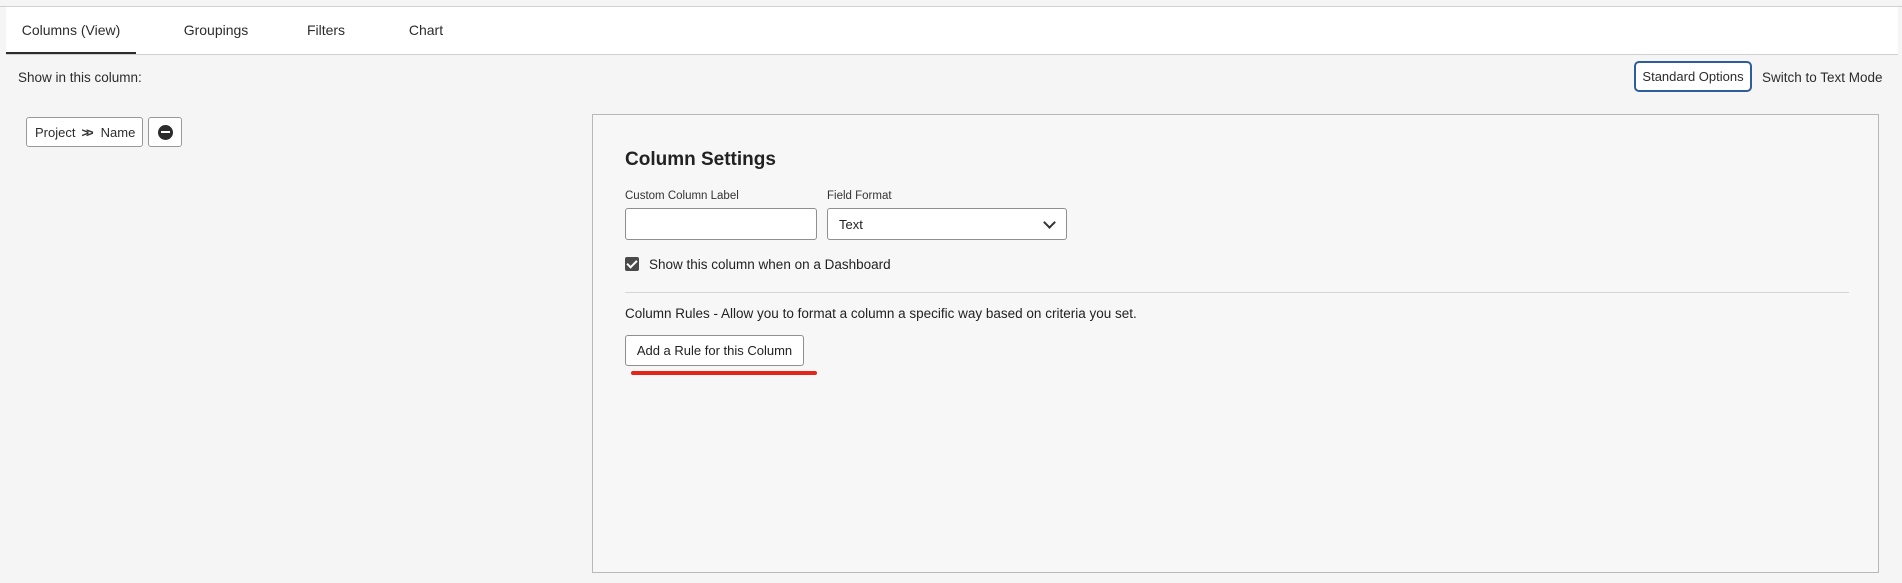 Image resolution: width=1902 pixels, height=583 pixels. What do you see at coordinates (1822, 77) in the screenshot?
I see `switch-to-text-mode-link: Switch to Text Mode` at bounding box center [1822, 77].